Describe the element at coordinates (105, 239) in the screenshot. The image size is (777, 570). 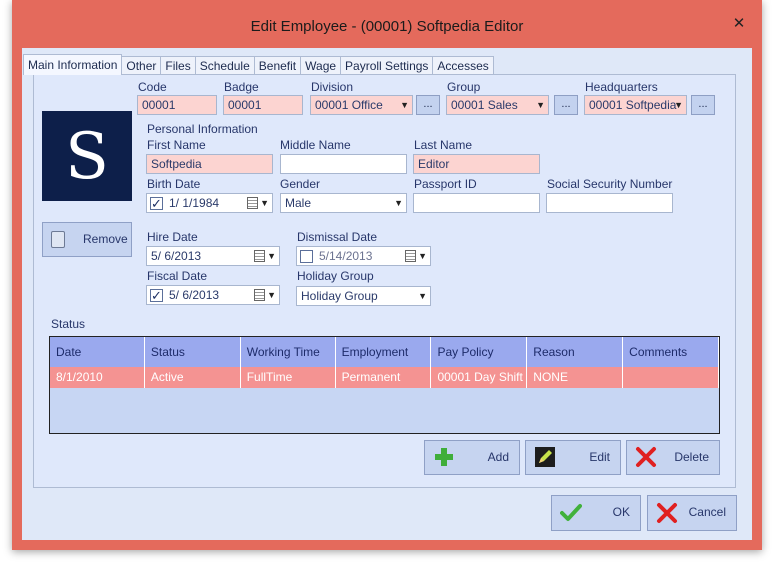
I see `remove-label: Remove` at that location.